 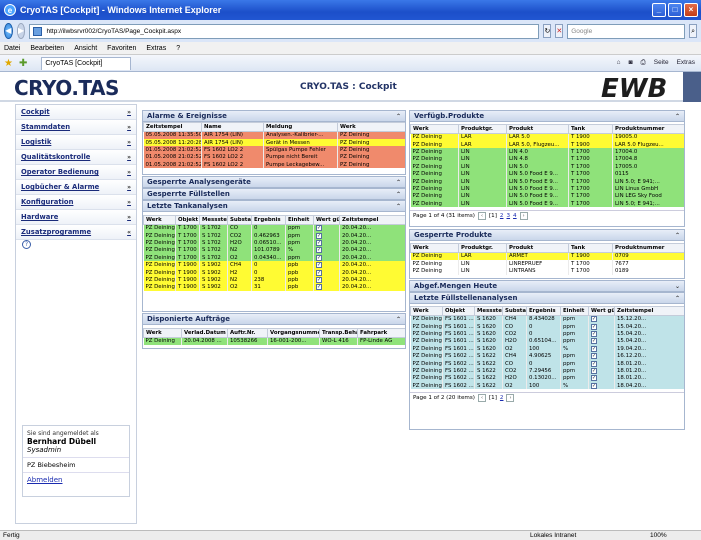 What do you see at coordinates (693, 31) in the screenshot?
I see `search-icon: ⌕` at bounding box center [693, 31].